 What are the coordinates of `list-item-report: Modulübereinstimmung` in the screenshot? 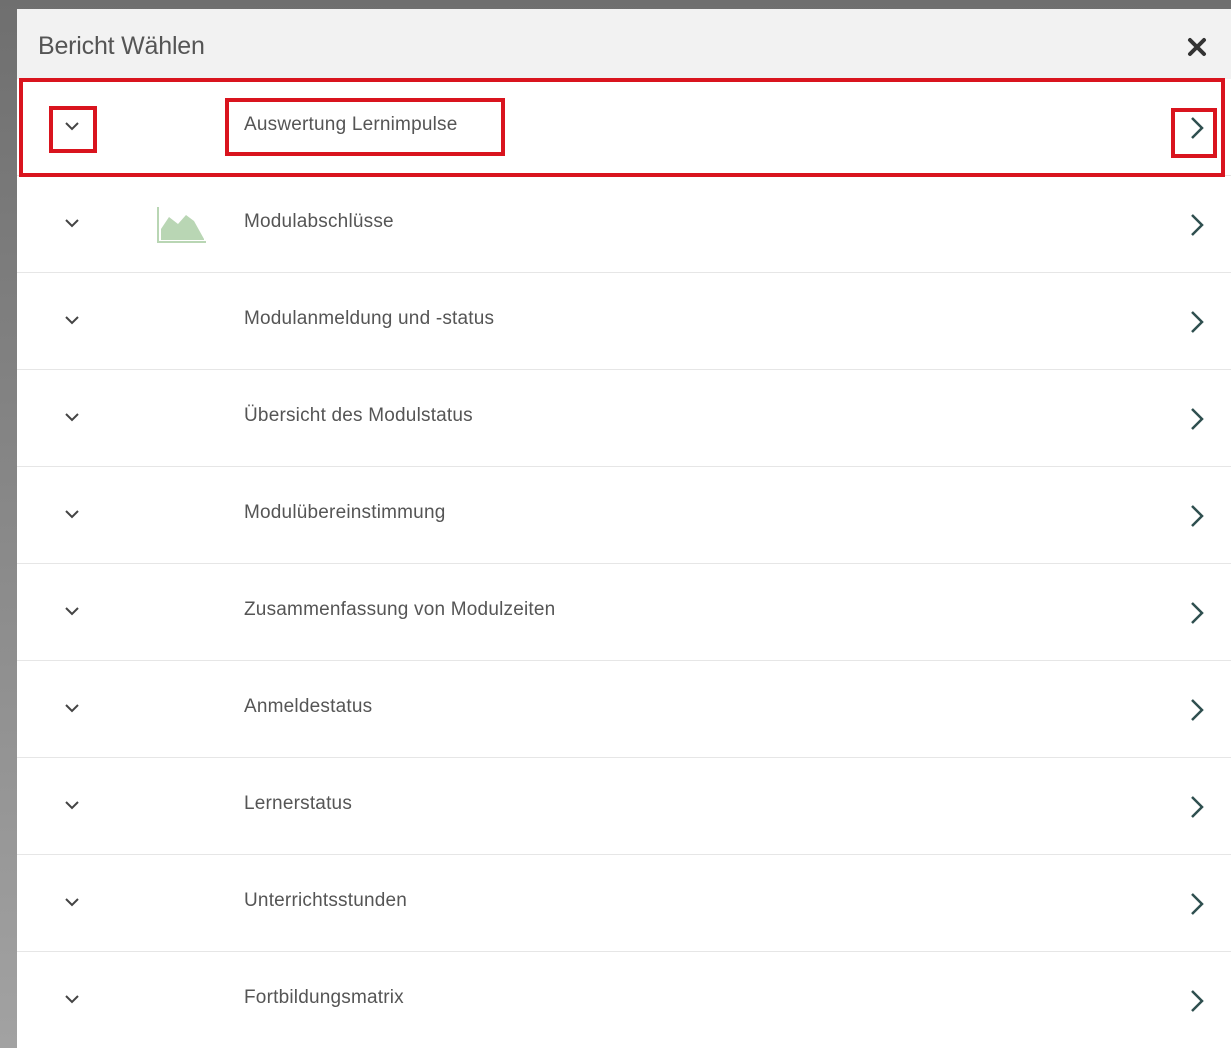 It's located at (624, 515).